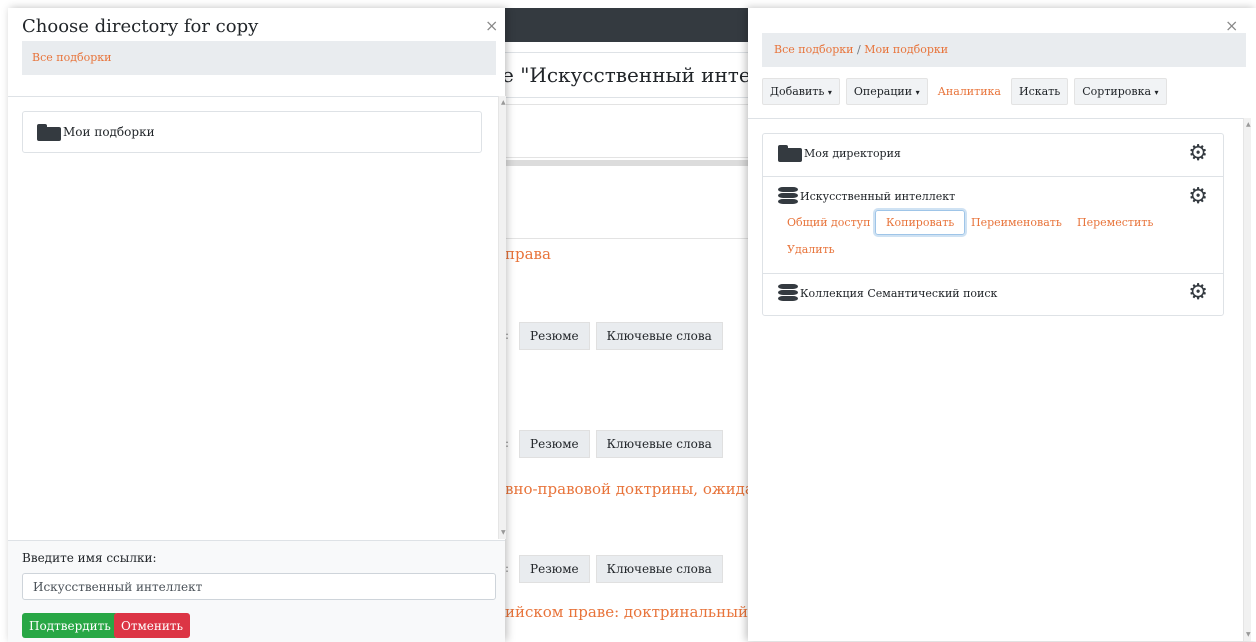 The height and width of the screenshot is (642, 1256). I want to click on add-label: Добавить, so click(797, 91).